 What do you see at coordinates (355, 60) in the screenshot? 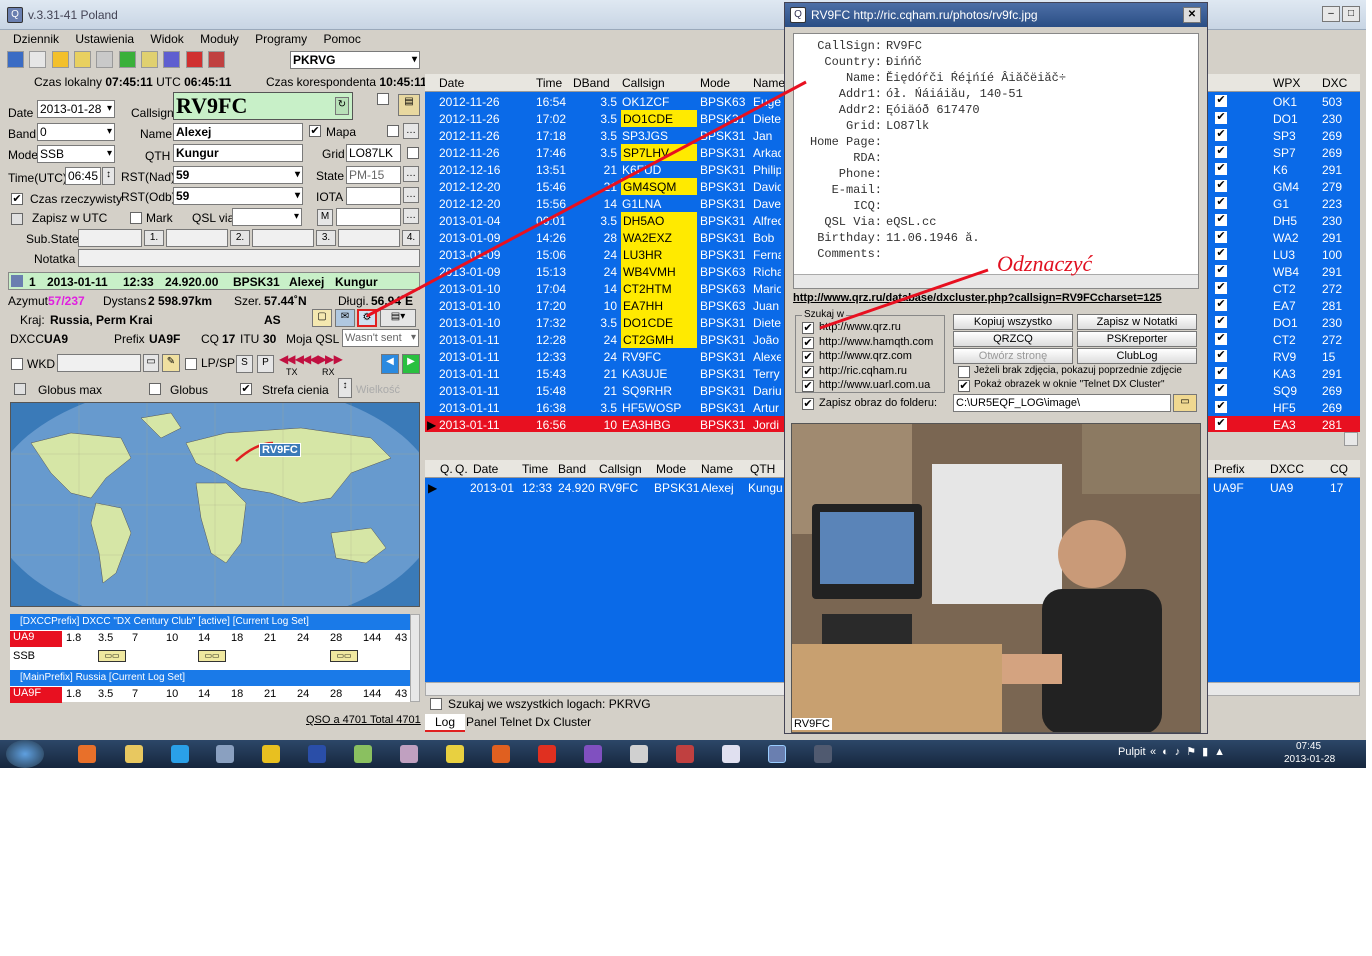
I see `station-select: PKRVG` at bounding box center [355, 60].